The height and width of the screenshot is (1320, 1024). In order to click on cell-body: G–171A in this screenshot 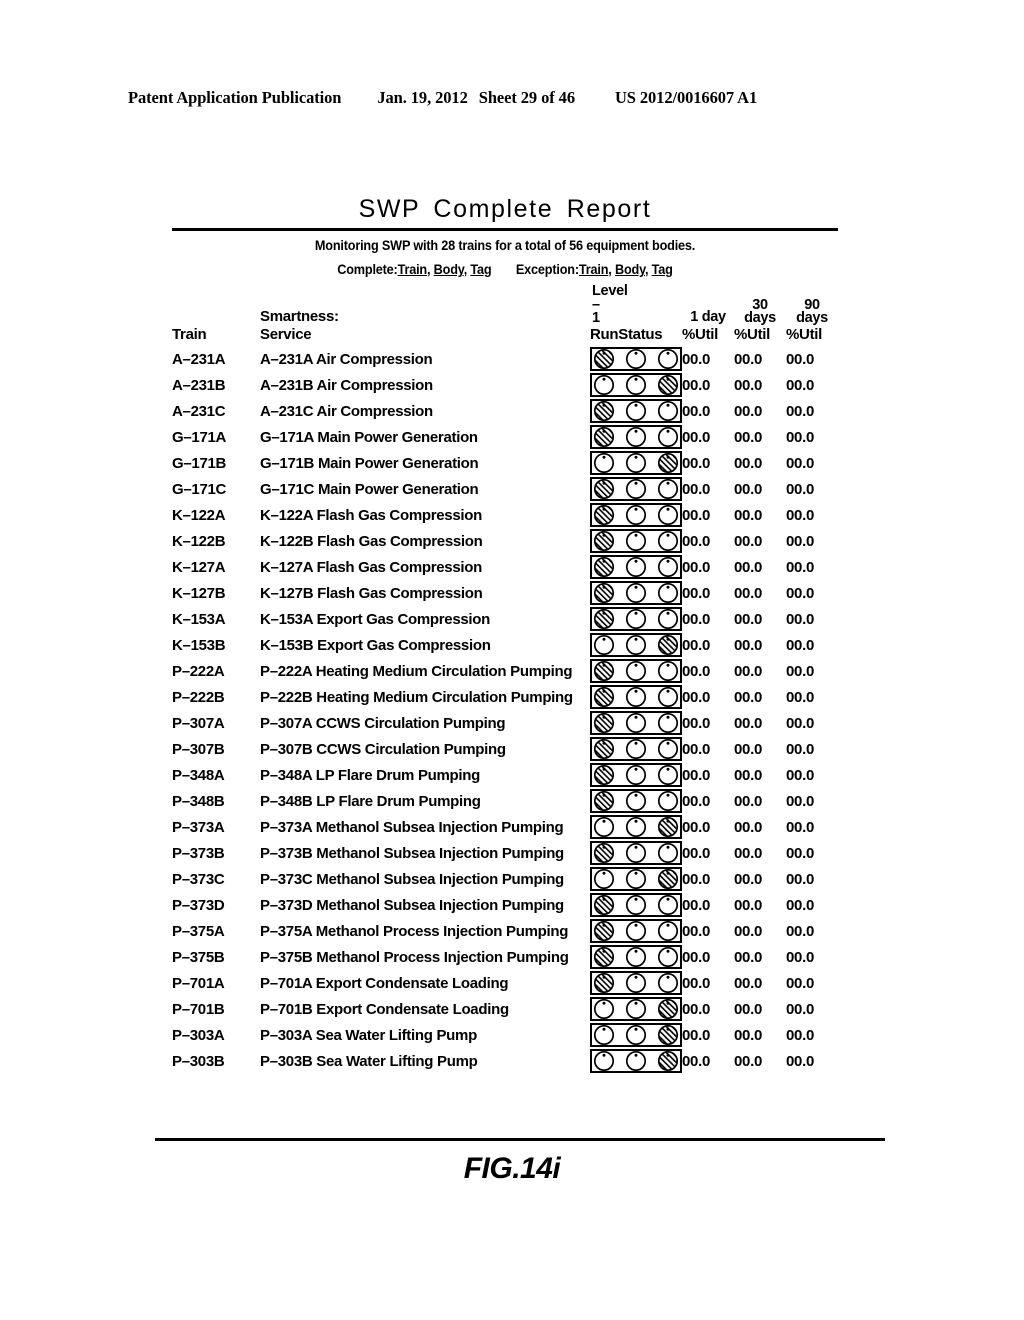, I will do `click(287, 437)`.